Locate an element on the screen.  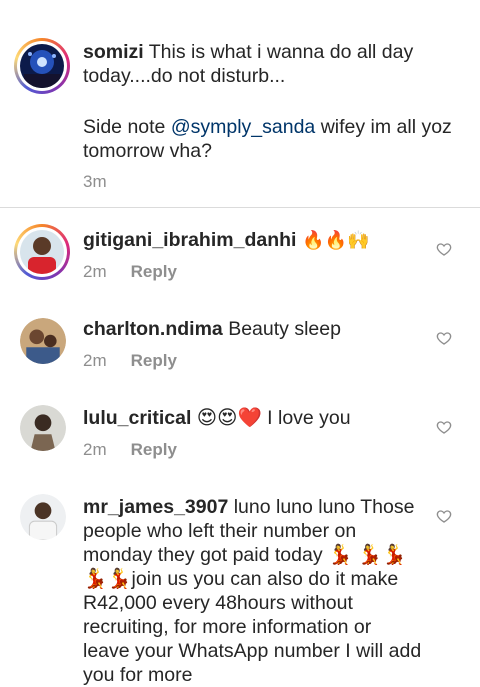
comment-username: lulu_critical is located at coordinates (137, 418).